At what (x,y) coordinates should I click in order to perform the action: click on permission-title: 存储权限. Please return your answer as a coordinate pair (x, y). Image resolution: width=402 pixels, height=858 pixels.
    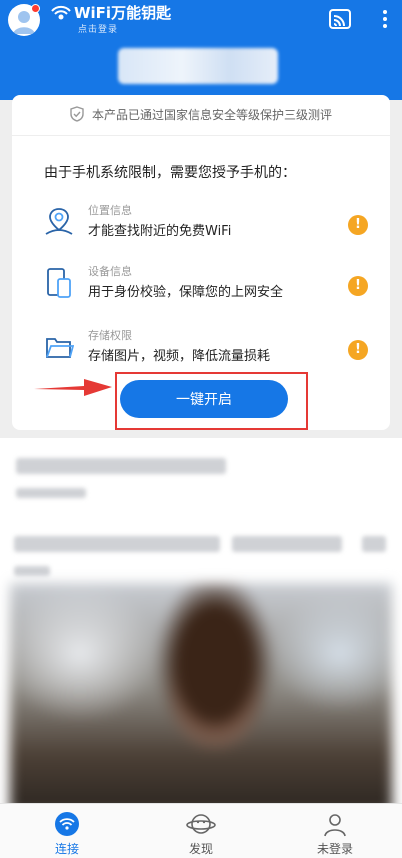
    Looking at the image, I should click on (110, 335).